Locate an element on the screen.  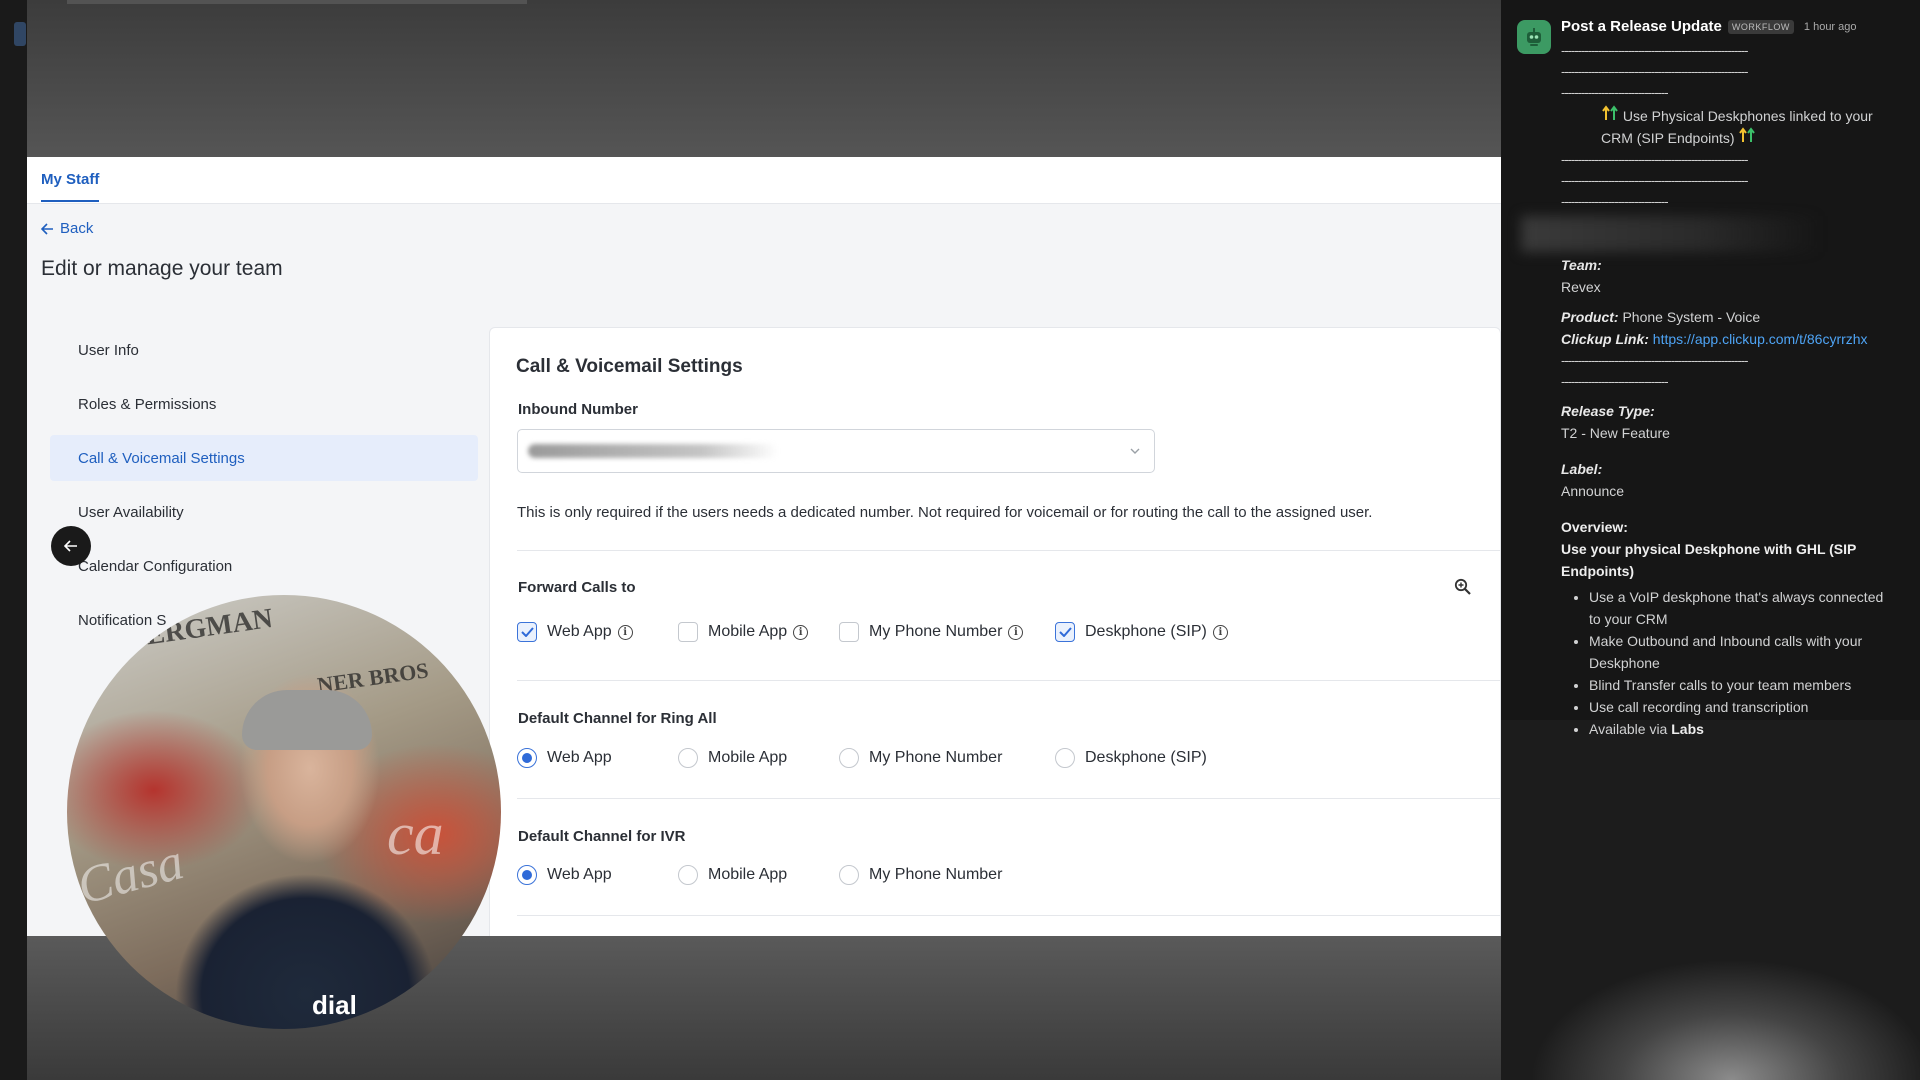
ring-all-mobile-app-label: Mobile App is located at coordinates (748, 757).